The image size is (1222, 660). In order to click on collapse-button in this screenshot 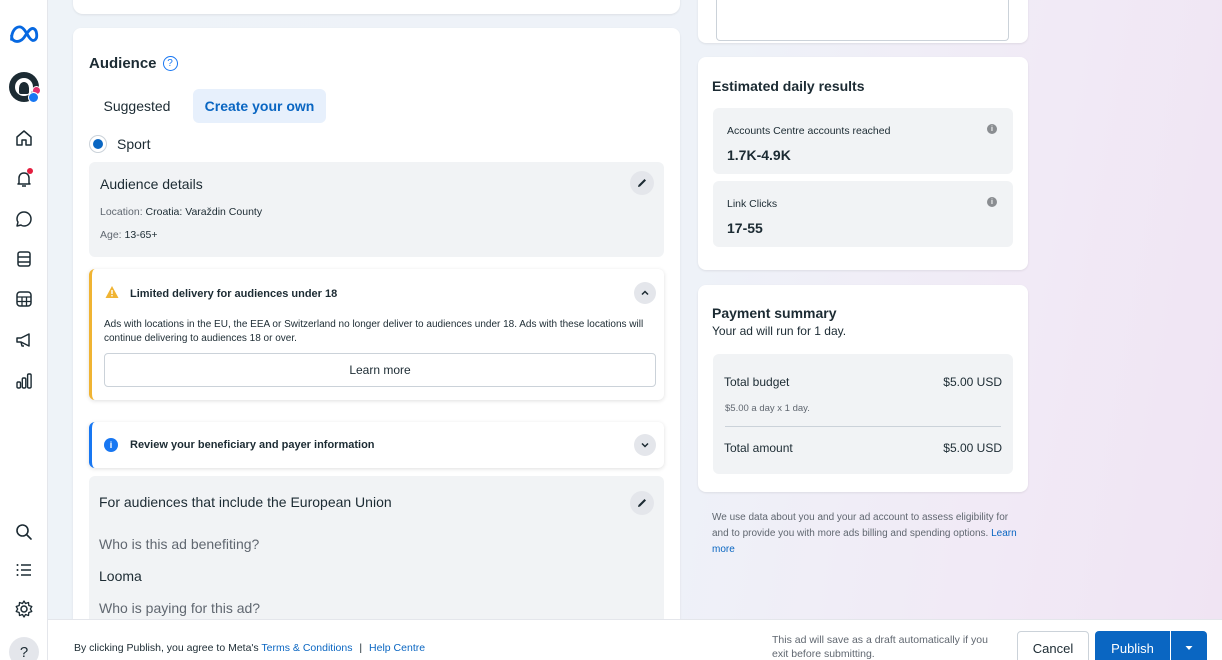, I will do `click(645, 293)`.